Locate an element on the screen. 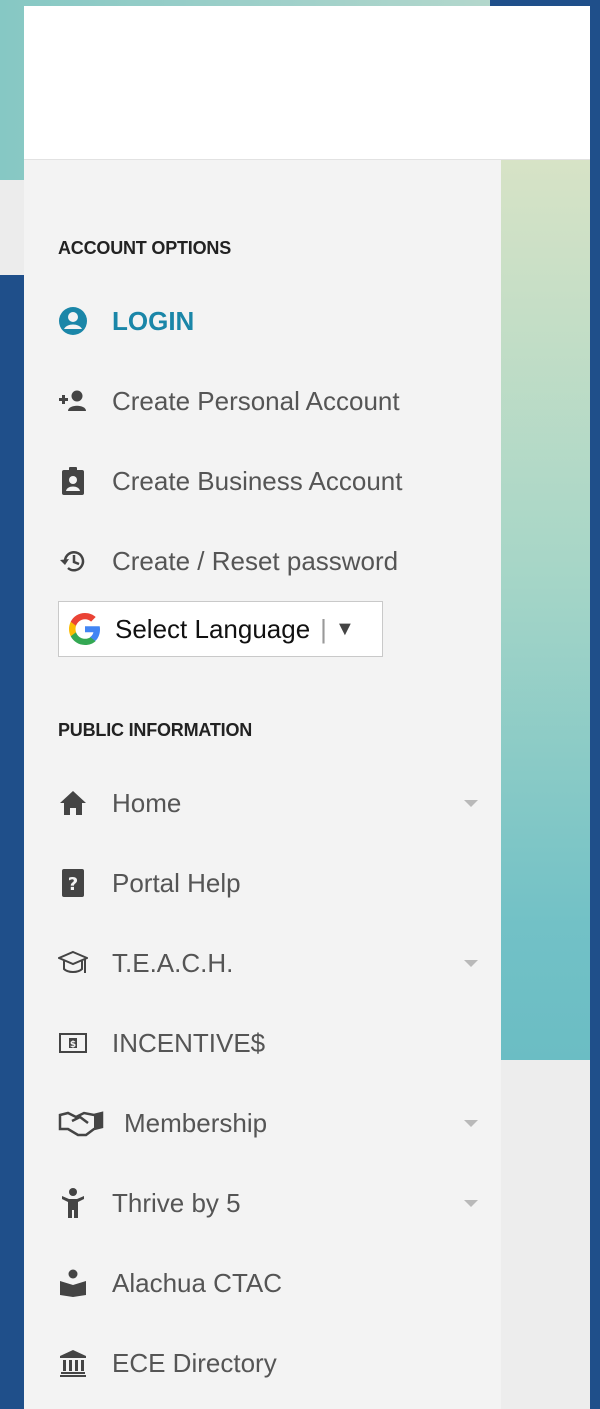 The height and width of the screenshot is (1409, 600). language-dropdown-arrow: ▼ is located at coordinates (344, 628).